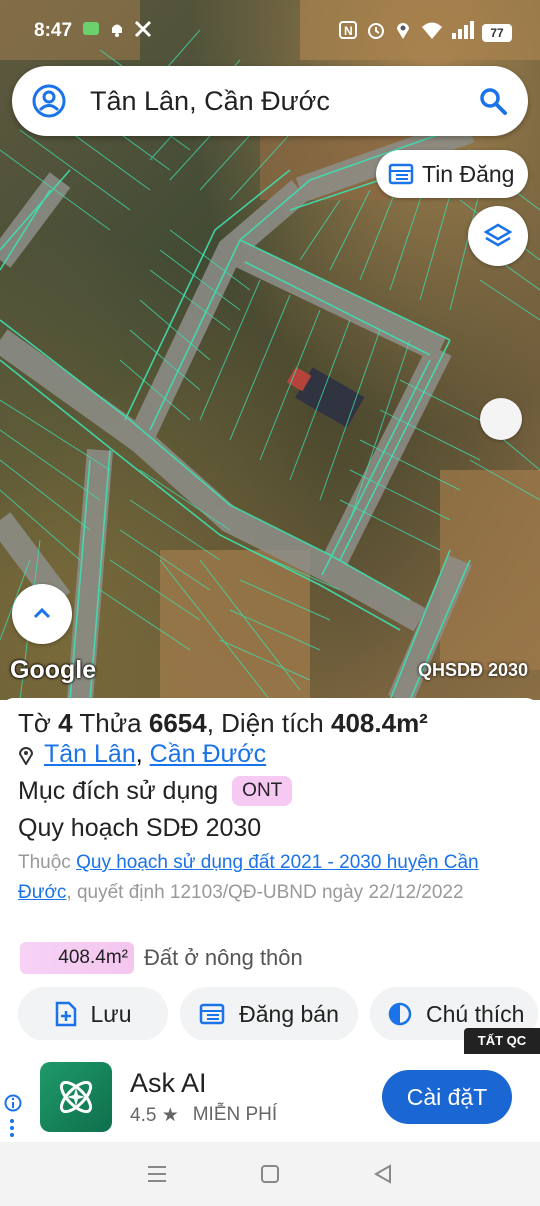 This screenshot has height=1206, width=540. What do you see at coordinates (44, 862) in the screenshot?
I see `desc-prefix: Thuộc` at bounding box center [44, 862].